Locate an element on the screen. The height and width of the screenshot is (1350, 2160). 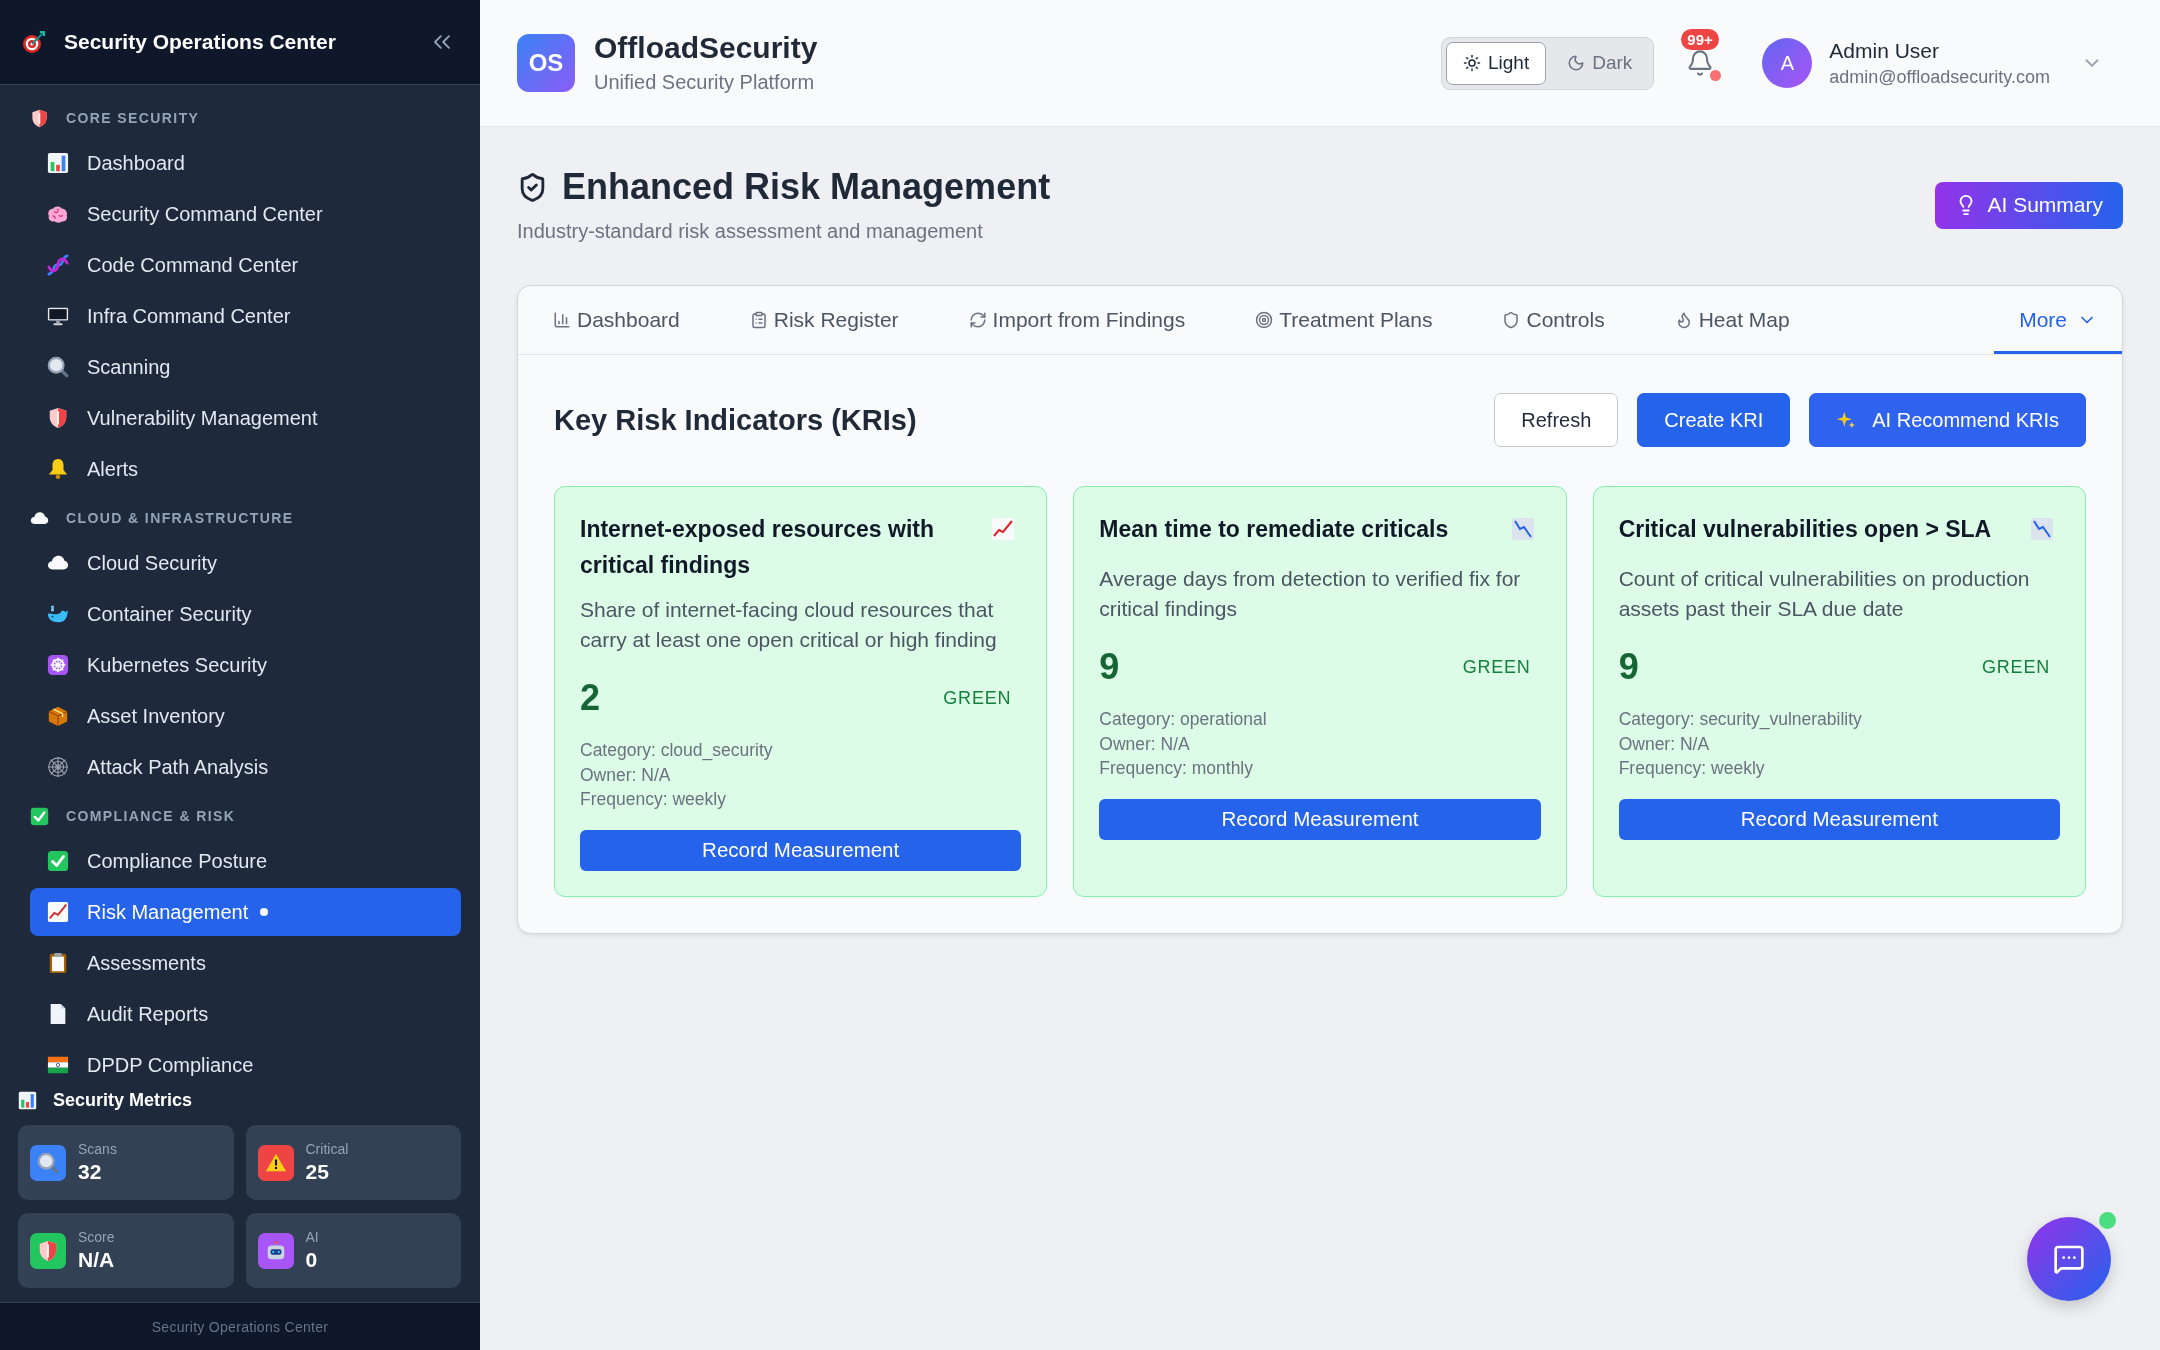
nav-item: Scanning is located at coordinates (245, 367).